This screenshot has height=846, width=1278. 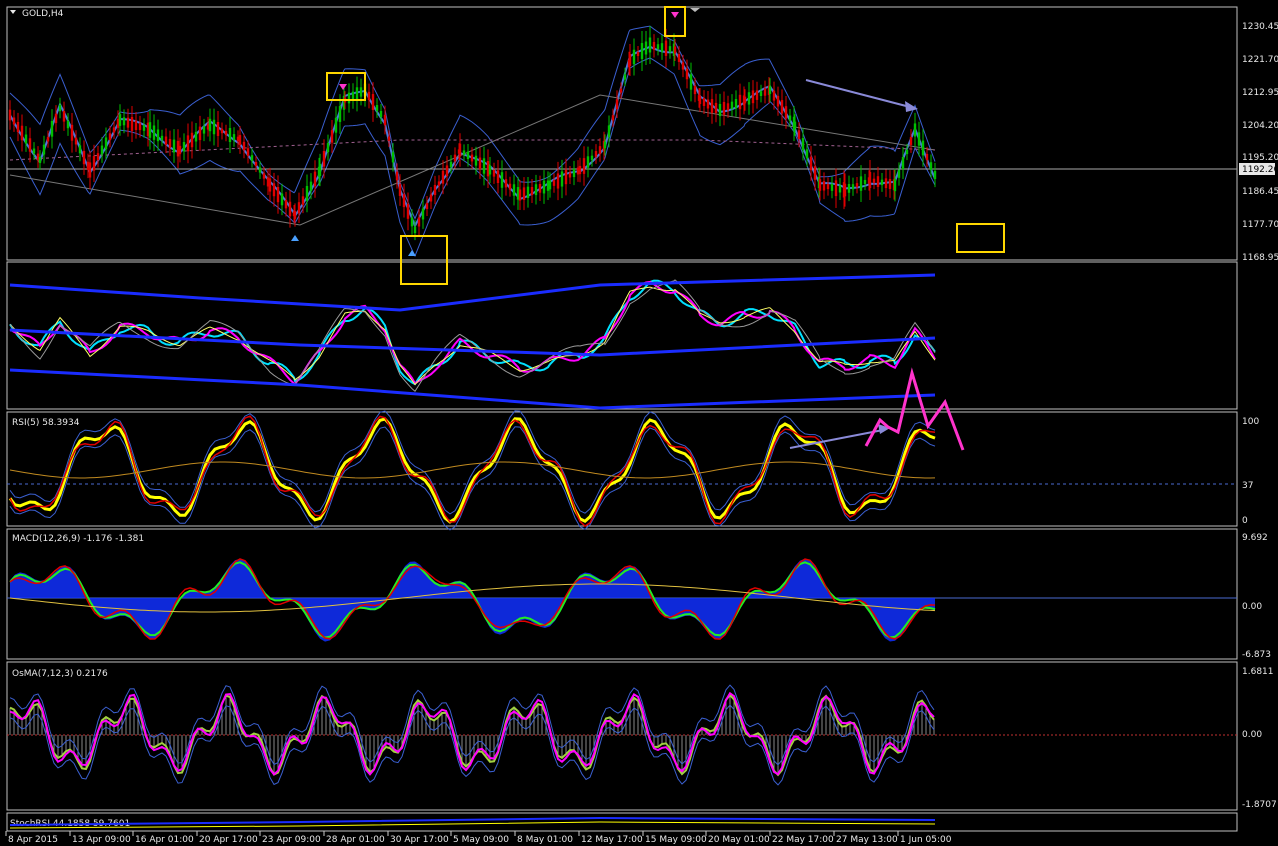 I want to click on osma-title: OsMA(7,12,3) 0.2176, so click(x=60, y=674).